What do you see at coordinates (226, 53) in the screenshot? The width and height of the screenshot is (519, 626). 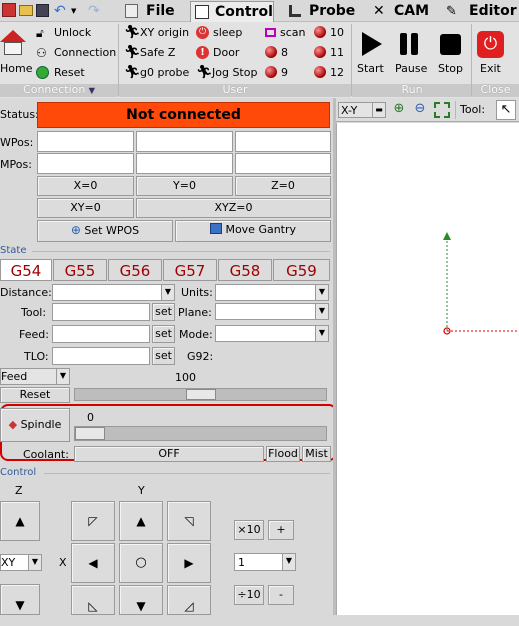 I see `door-button: ! Door` at bounding box center [226, 53].